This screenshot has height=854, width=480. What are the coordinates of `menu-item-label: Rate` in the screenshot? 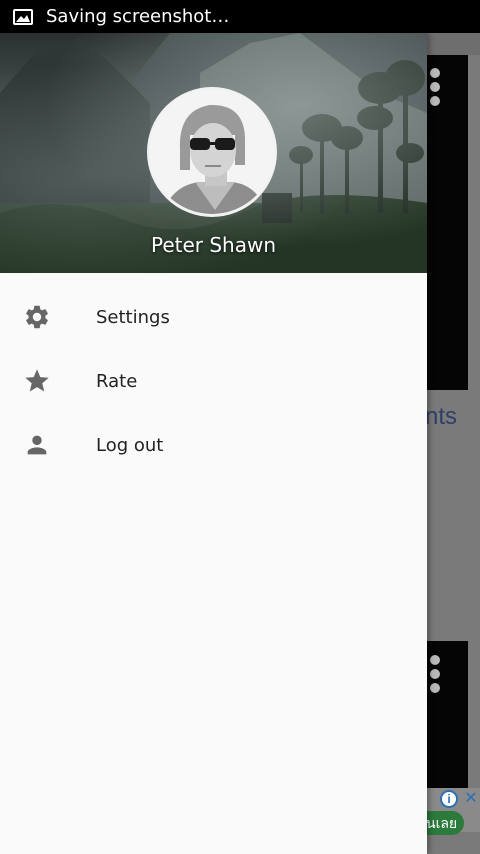 It's located at (117, 381).